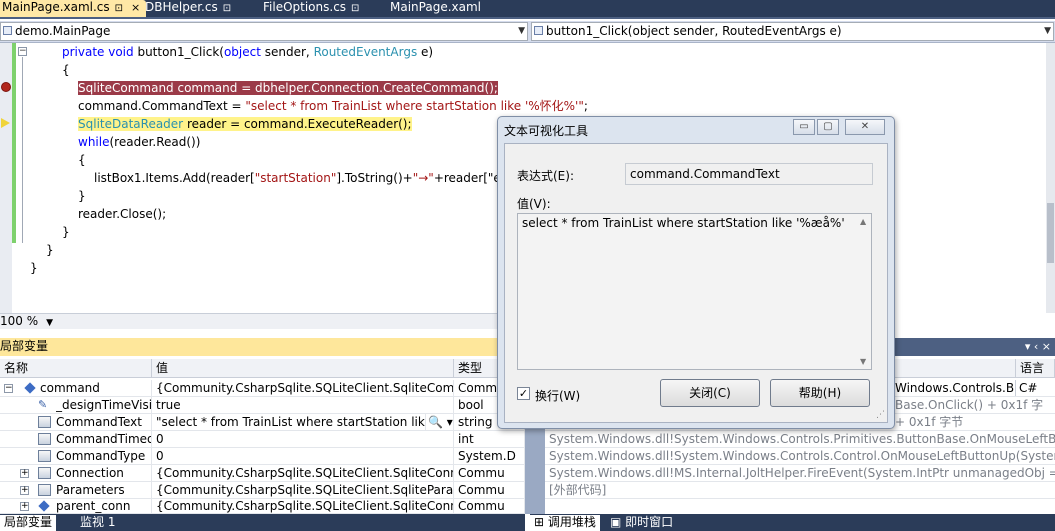 This screenshot has width=1055, height=531. Describe the element at coordinates (28, 523) in the screenshot. I see `tab-locals: 局部变量` at that location.